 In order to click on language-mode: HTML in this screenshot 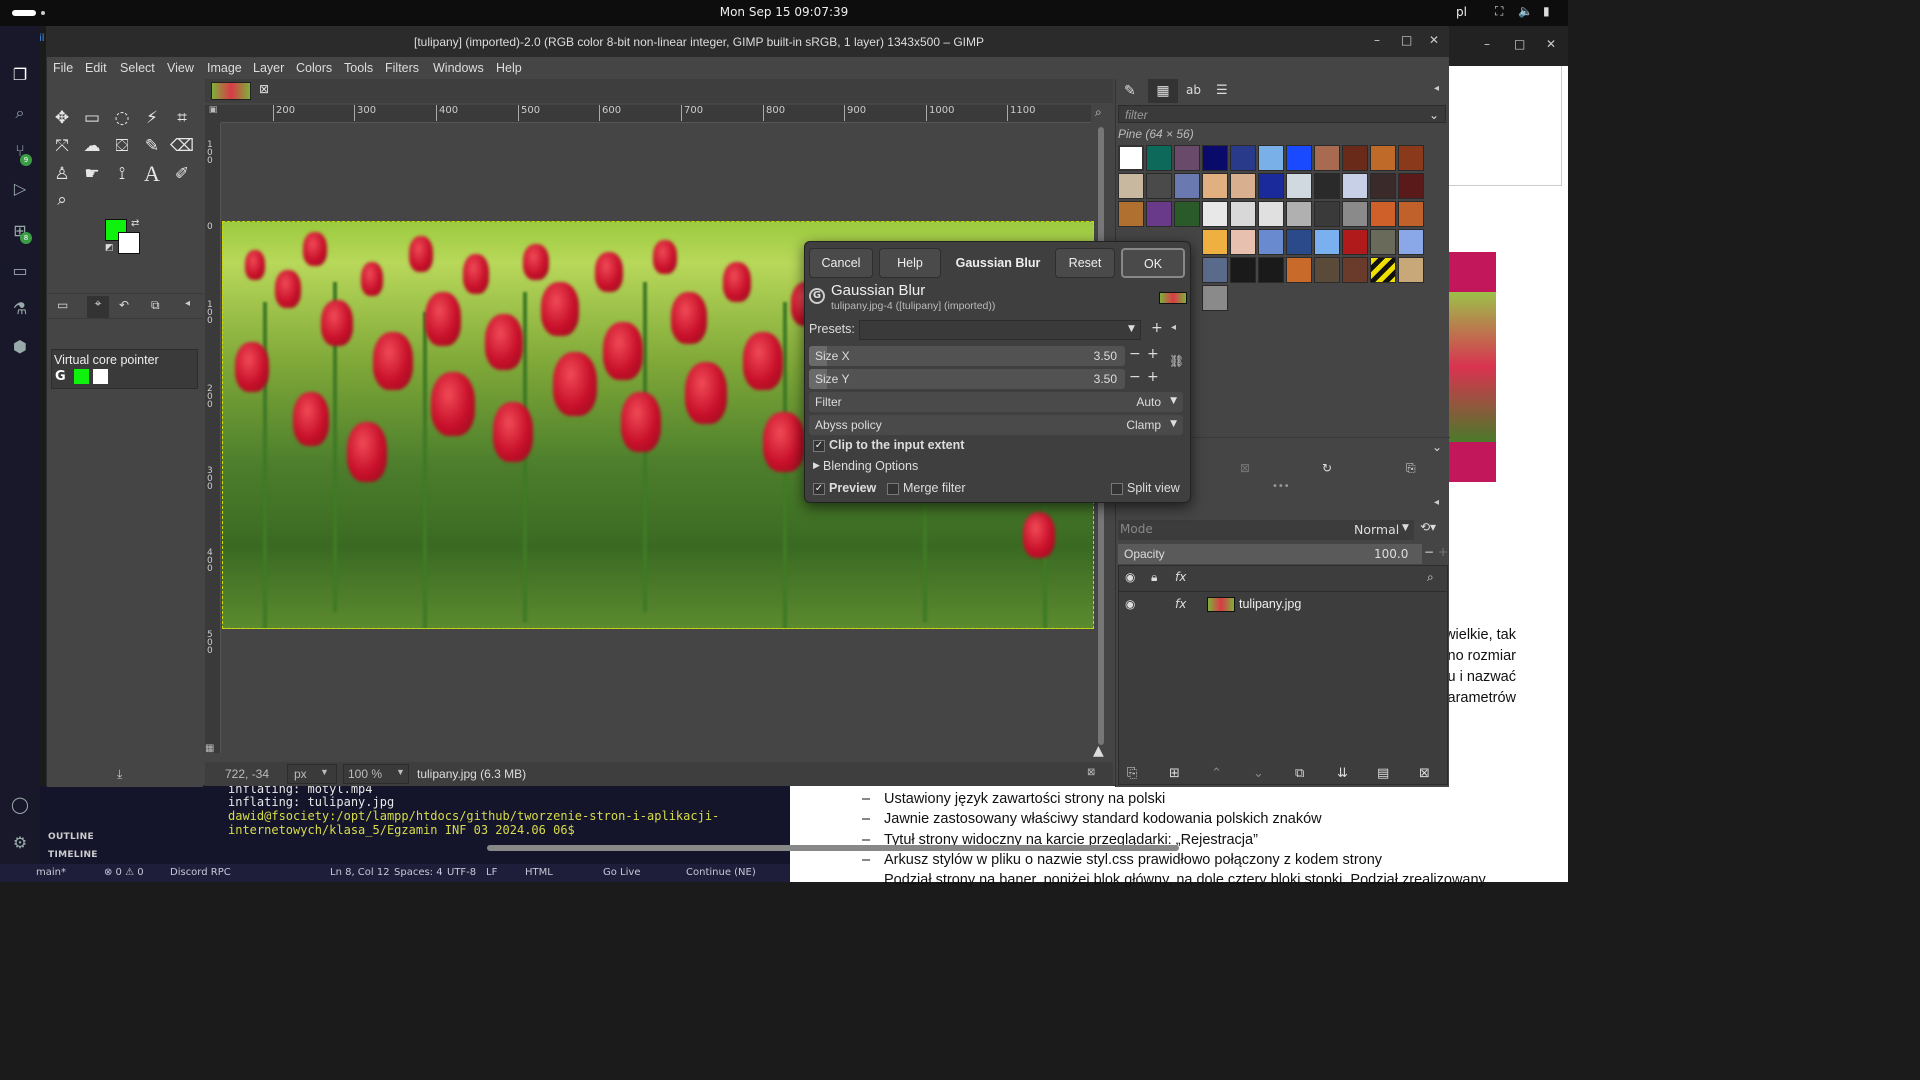, I will do `click(539, 872)`.